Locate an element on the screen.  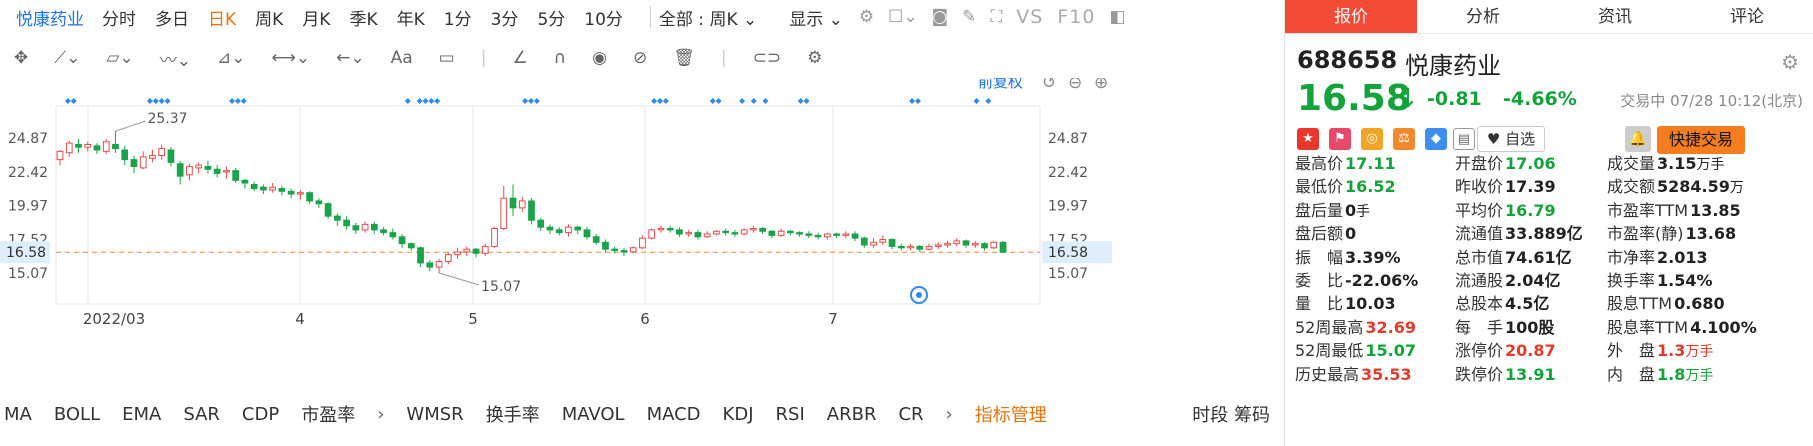
tab-comments: 评论 is located at coordinates (1747, 16).